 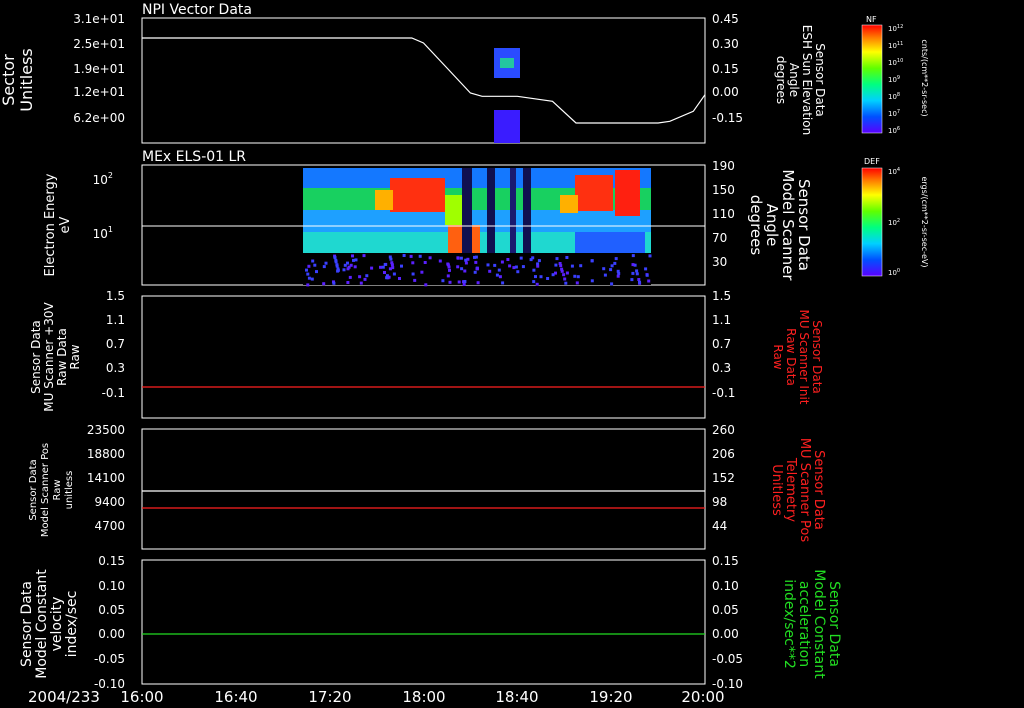 What do you see at coordinates (507, 63) in the screenshot?
I see `npi-block-mid-core` at bounding box center [507, 63].